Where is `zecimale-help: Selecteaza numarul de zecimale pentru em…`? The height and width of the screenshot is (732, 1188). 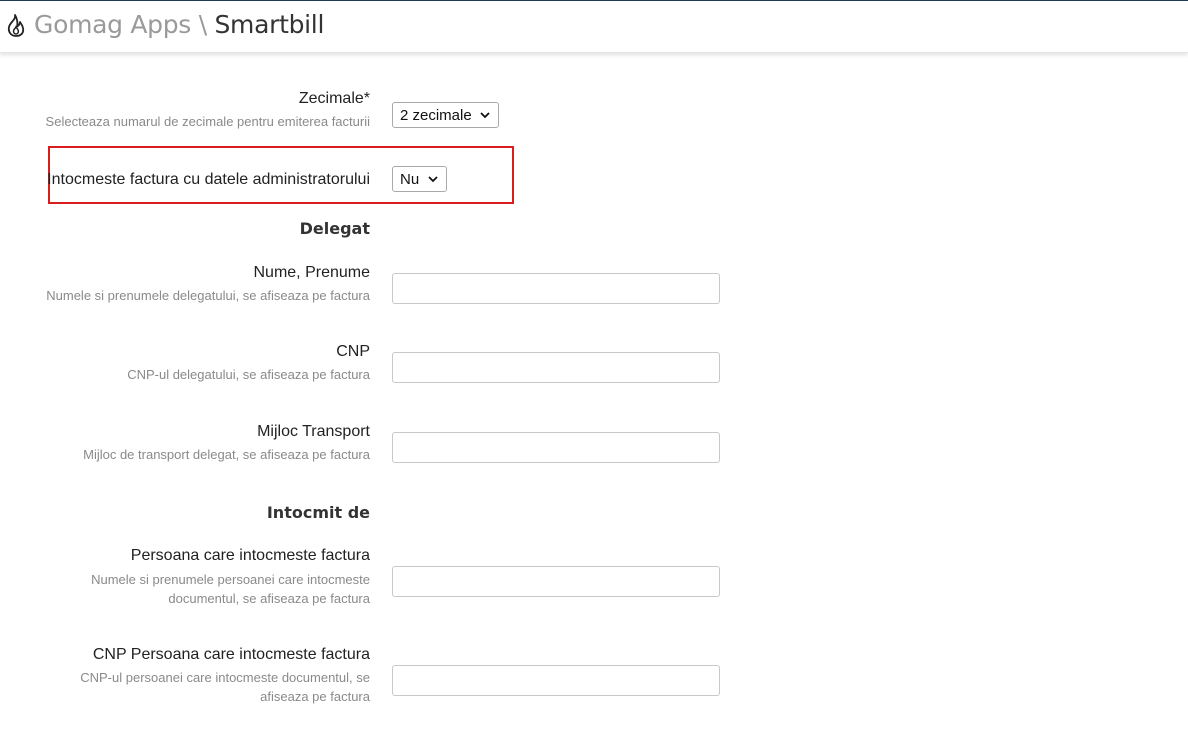 zecimale-help: Selecteaza numarul de zecimale pentru em… is located at coordinates (207, 121).